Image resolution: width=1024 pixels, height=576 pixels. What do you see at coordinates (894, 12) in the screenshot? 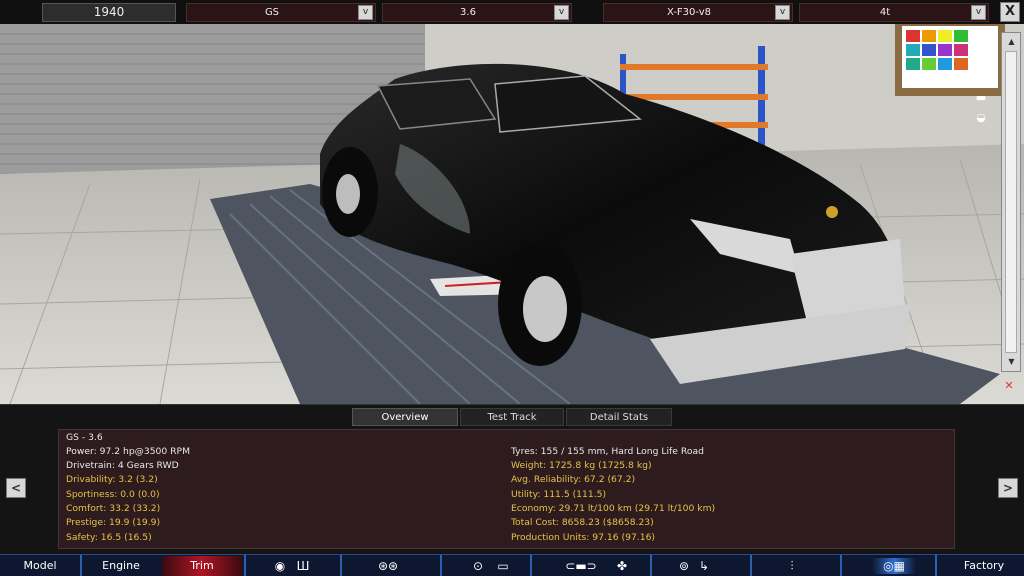
I see `engine-variant-select: 4t v` at bounding box center [894, 12].